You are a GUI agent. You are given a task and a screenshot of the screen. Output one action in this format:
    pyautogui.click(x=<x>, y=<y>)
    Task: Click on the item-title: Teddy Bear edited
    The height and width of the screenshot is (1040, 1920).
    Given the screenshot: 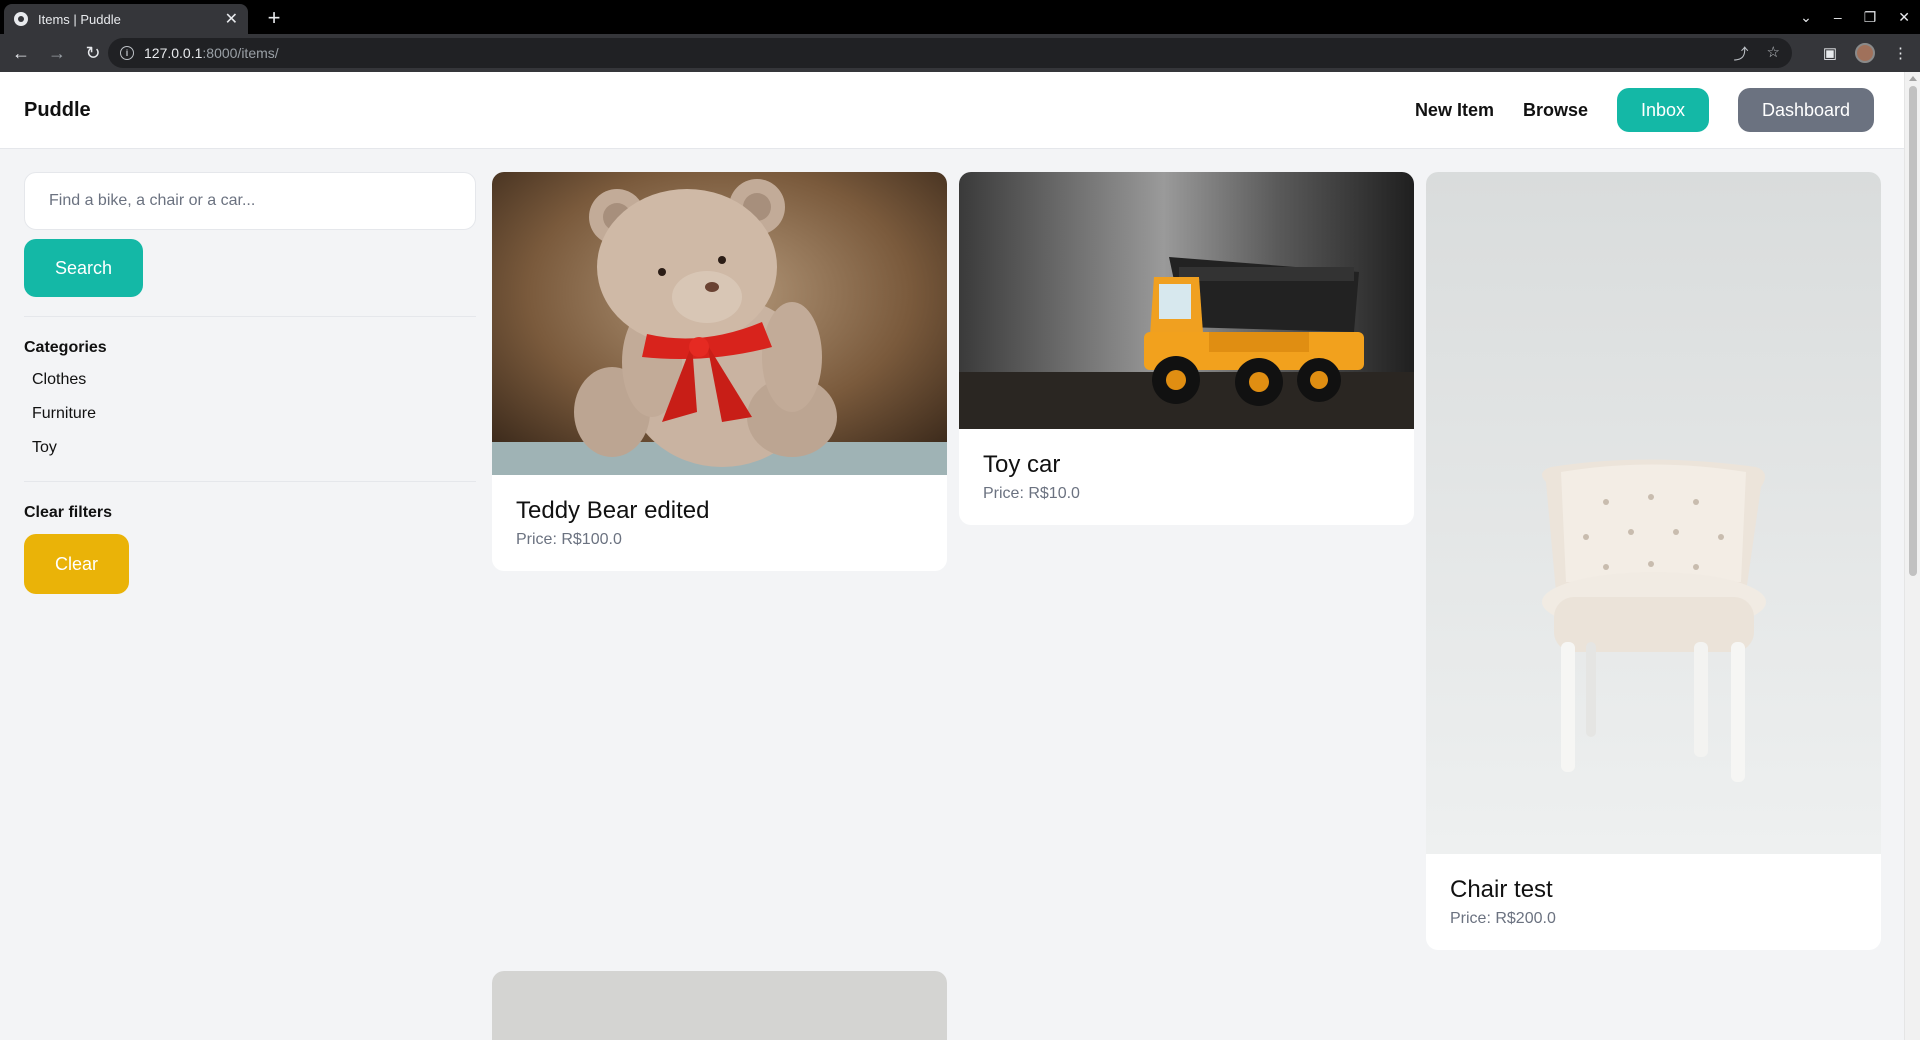 What is the action you would take?
    pyautogui.click(x=613, y=510)
    